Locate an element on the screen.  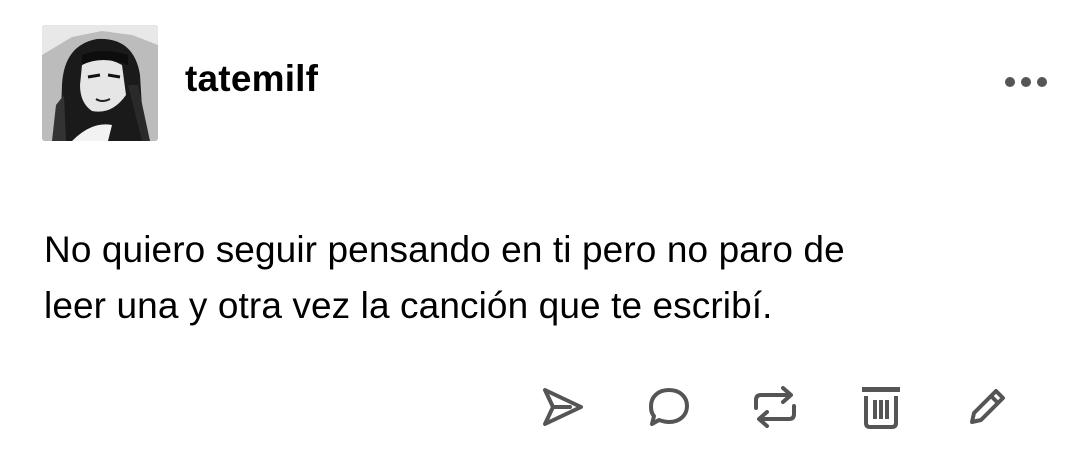
avatar-image is located at coordinates (100, 83).